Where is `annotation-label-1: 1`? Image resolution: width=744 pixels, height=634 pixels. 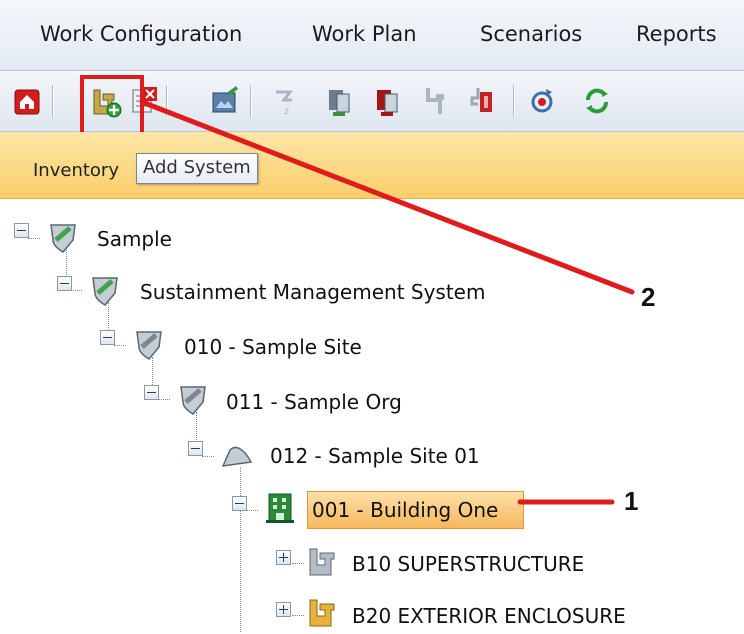 annotation-label-1: 1 is located at coordinates (631, 501).